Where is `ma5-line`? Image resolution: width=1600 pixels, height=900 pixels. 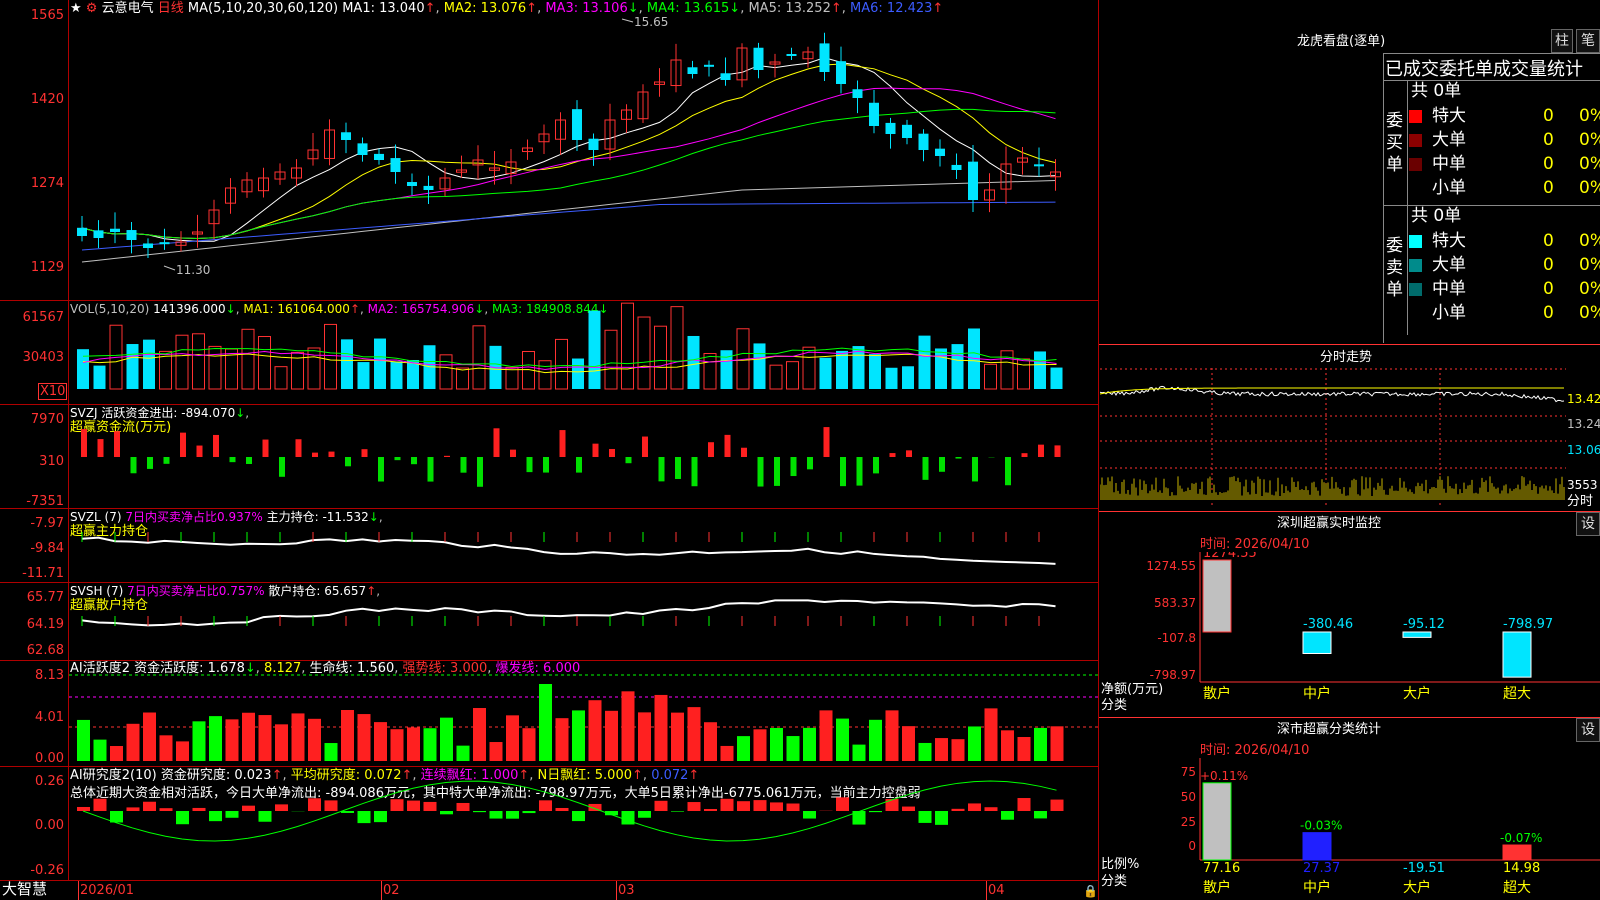 ma5-line is located at coordinates (568, 221).